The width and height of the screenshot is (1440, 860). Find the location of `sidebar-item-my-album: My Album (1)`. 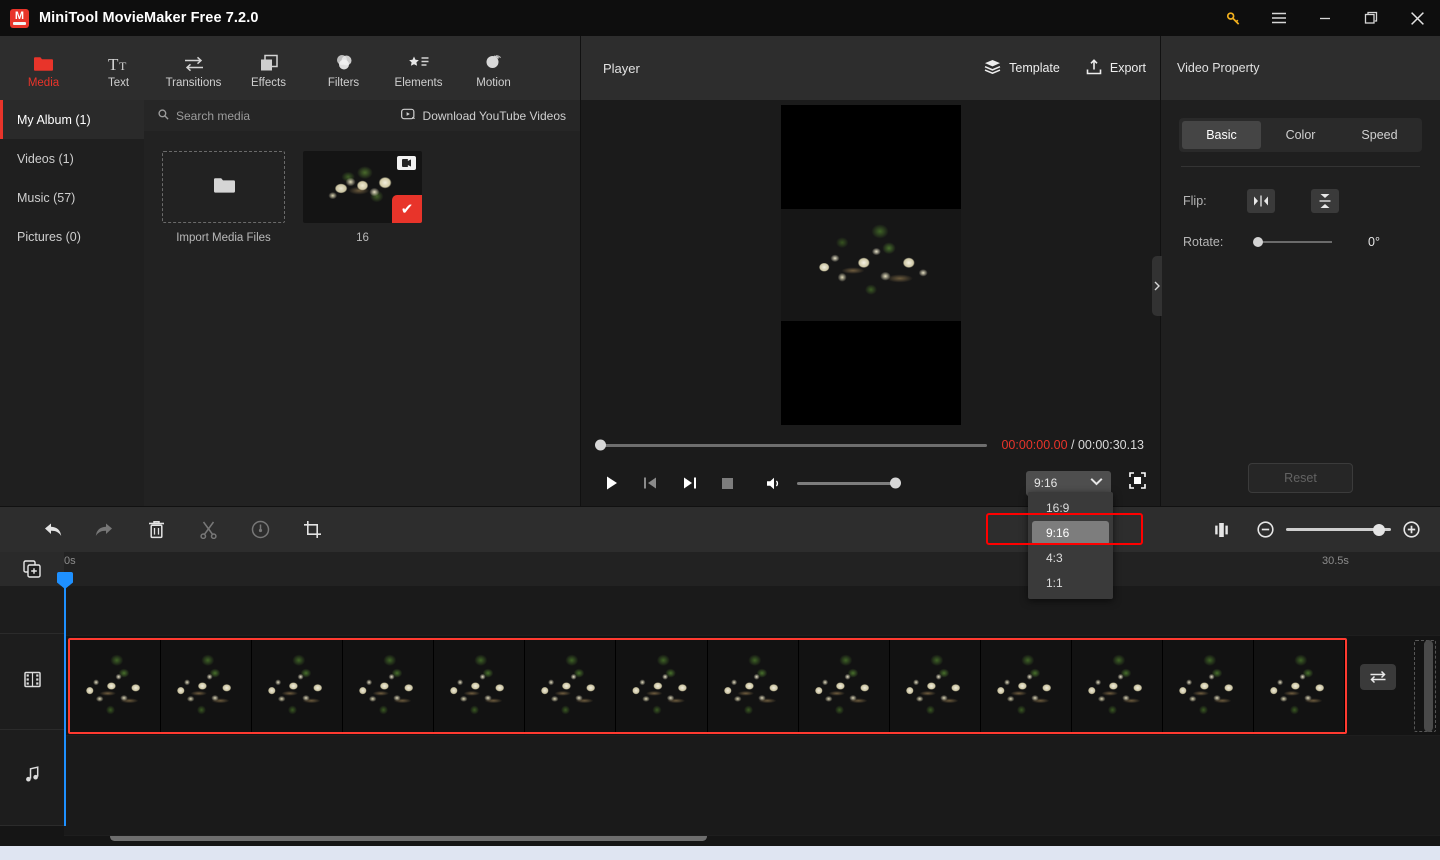

sidebar-item-my-album: My Album (1) is located at coordinates (72, 119).